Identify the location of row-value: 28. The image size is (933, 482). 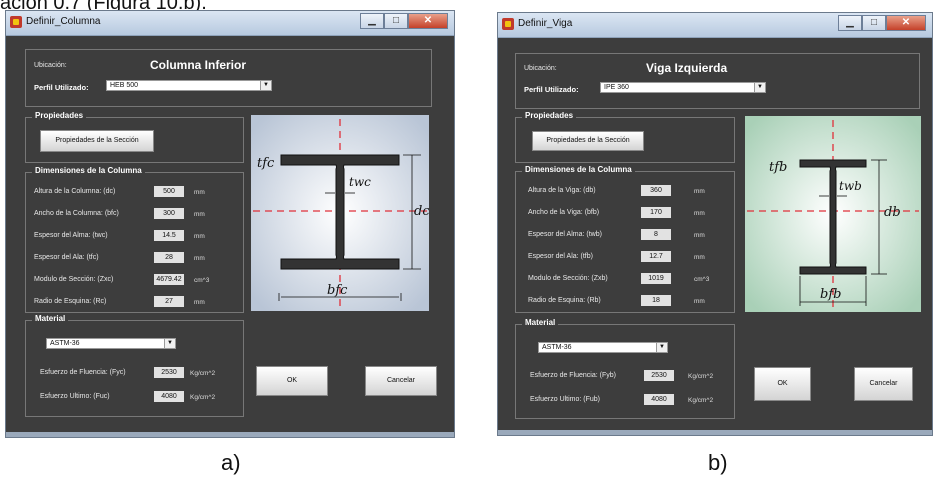
(169, 257).